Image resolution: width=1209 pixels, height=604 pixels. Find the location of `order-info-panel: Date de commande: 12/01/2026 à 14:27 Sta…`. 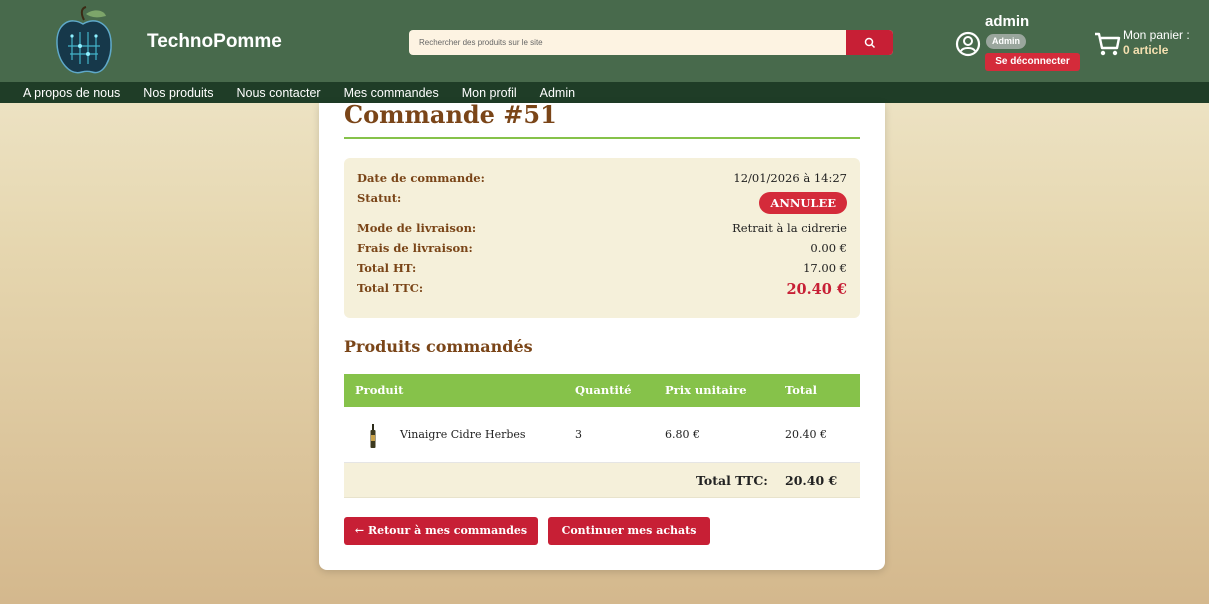

order-info-panel: Date de commande: 12/01/2026 à 14:27 Sta… is located at coordinates (602, 238).